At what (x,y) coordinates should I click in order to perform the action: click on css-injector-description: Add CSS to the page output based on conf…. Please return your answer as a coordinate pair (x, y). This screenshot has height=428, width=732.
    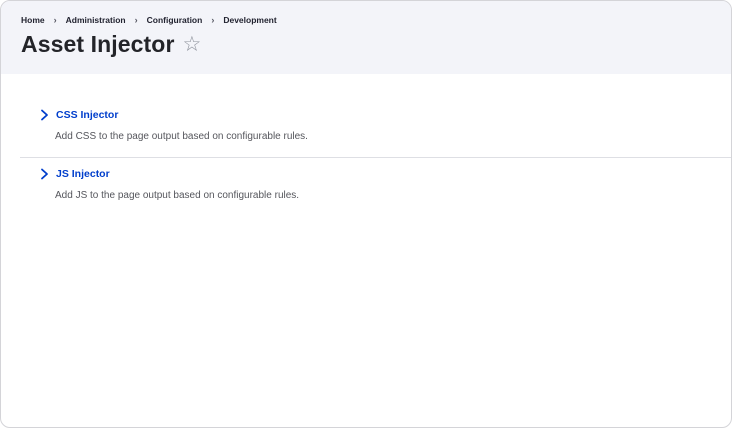
    Looking at the image, I should click on (181, 136).